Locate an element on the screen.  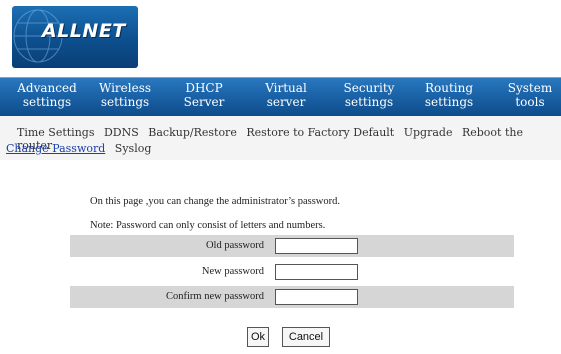
nav-routing-settings: Routing settings is located at coordinates (449, 97).